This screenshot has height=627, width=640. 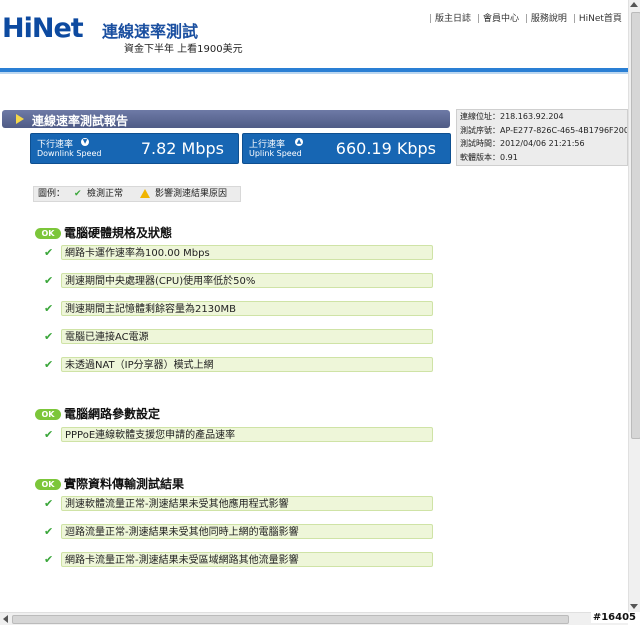 I want to click on scroll-down-icon, so click(x=634, y=606).